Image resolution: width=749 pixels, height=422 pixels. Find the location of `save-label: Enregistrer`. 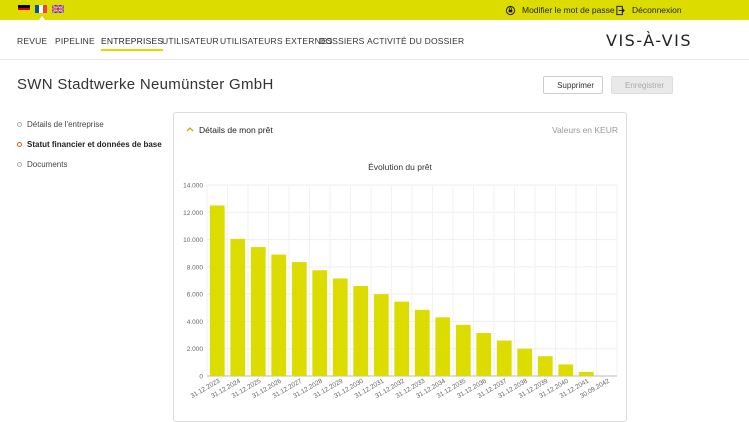

save-label: Enregistrer is located at coordinates (644, 85).